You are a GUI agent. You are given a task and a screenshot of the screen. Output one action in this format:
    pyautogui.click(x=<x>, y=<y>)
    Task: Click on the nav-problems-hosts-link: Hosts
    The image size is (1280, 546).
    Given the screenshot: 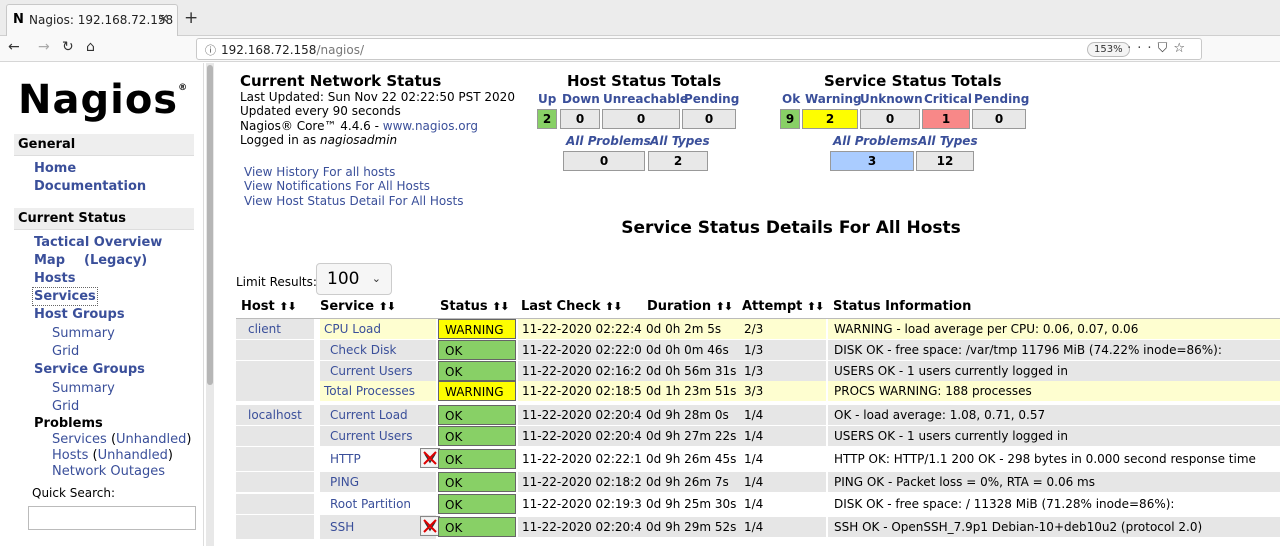 What is the action you would take?
    pyautogui.click(x=70, y=455)
    